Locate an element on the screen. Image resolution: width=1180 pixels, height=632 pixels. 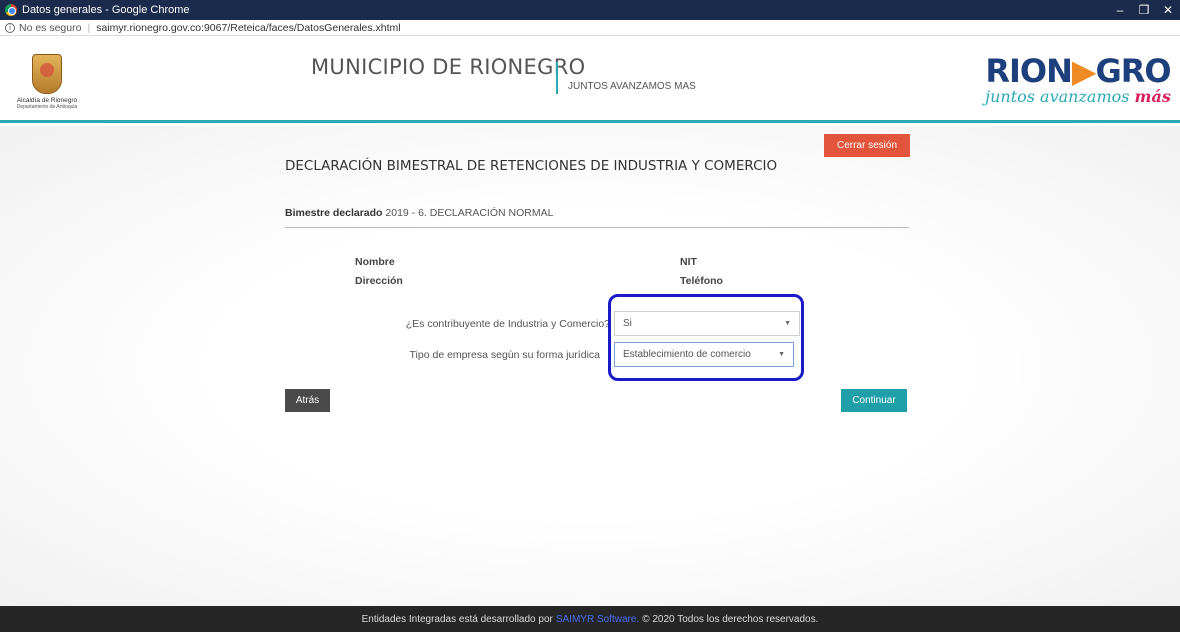
header-divider is located at coordinates (557, 78).